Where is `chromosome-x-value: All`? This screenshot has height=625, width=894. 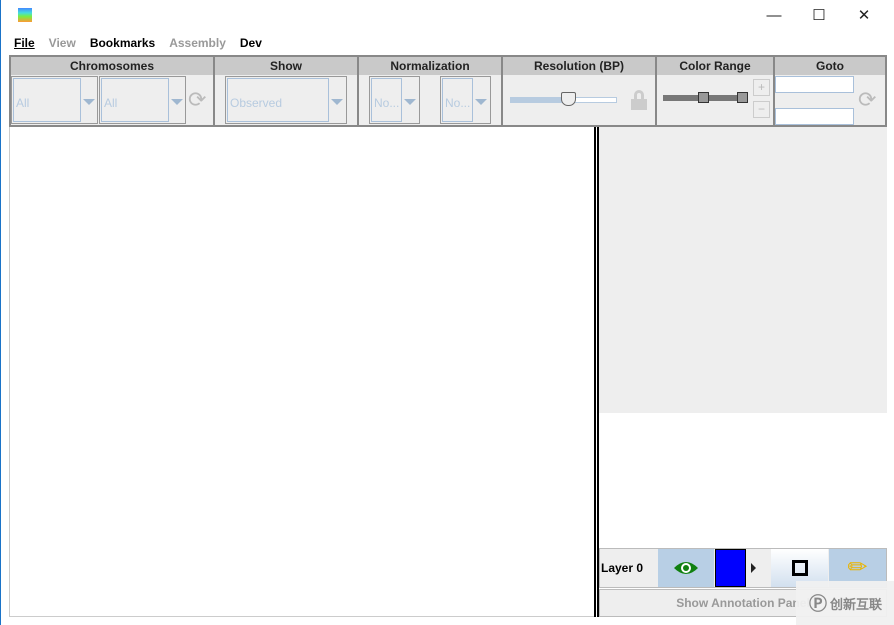
chromosome-x-value: All is located at coordinates (47, 100).